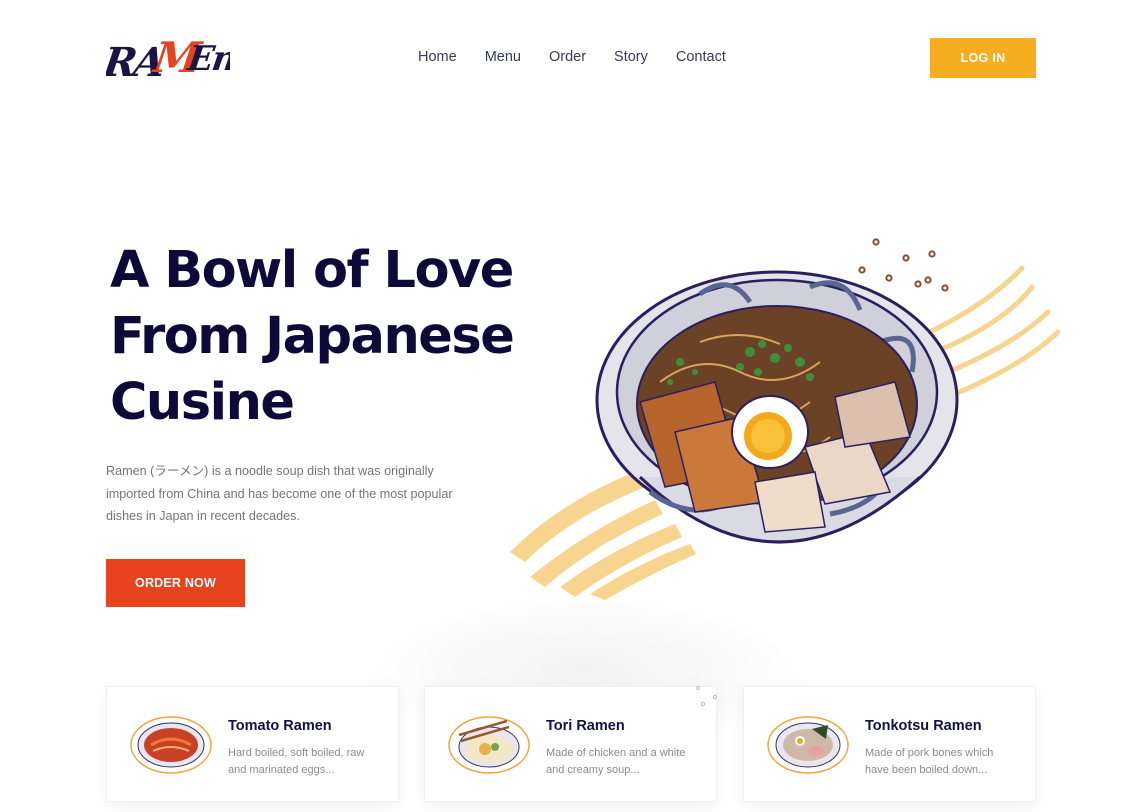 This screenshot has height=812, width=1142. I want to click on tonkotsu-ramen-bowl-icon, so click(808, 745).